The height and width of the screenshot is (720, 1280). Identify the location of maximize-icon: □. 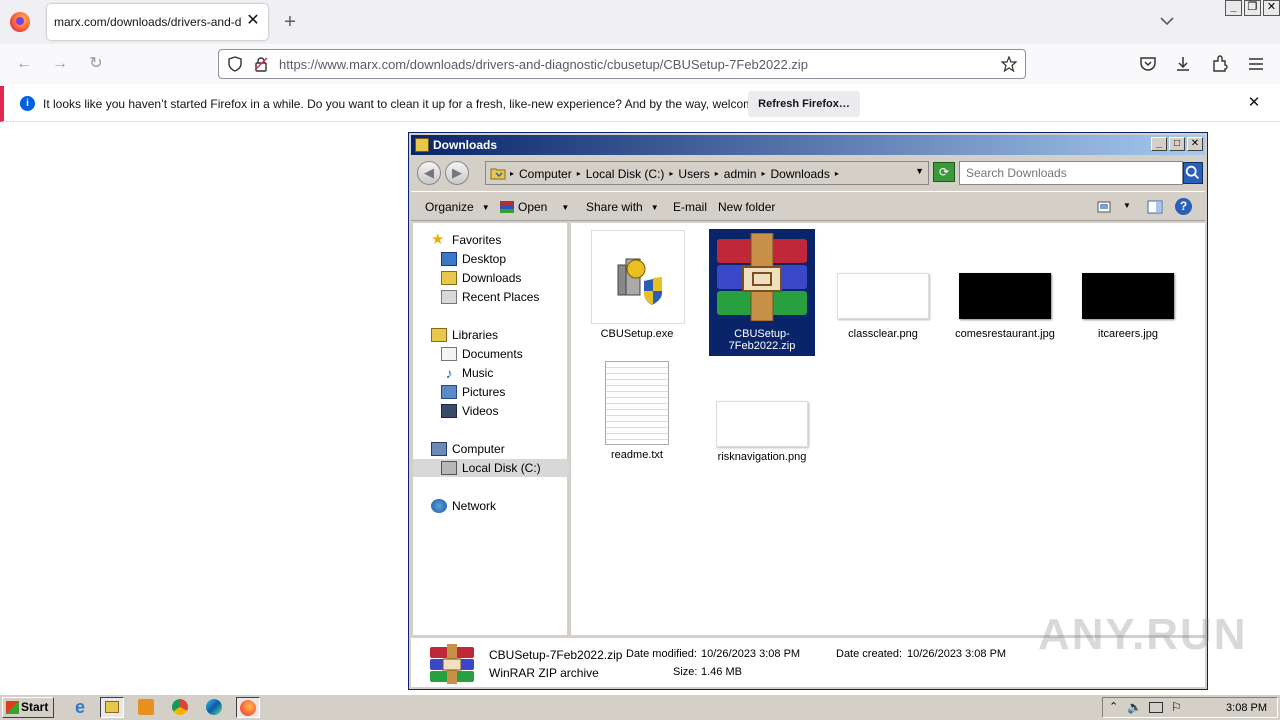
(1177, 144).